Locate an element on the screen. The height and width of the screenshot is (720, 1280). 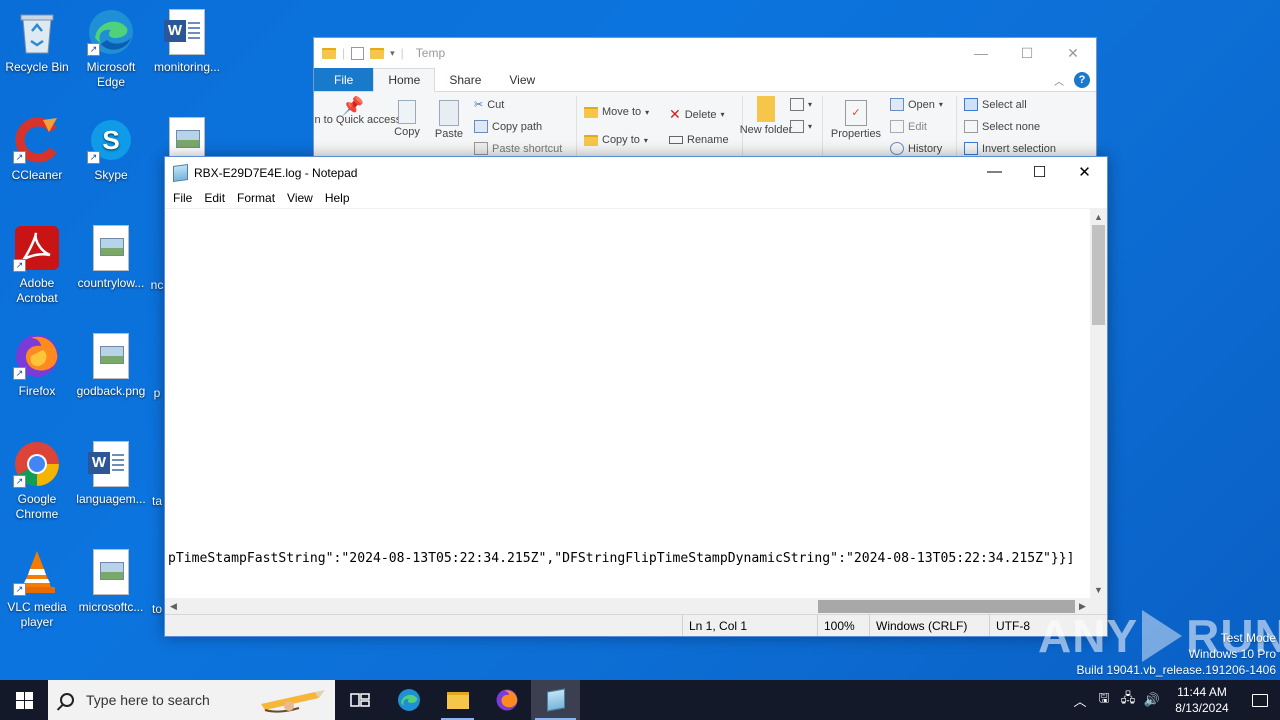
desktop-icon-google-chrome: ↗ Google Chrome is located at coordinates (37, 481).